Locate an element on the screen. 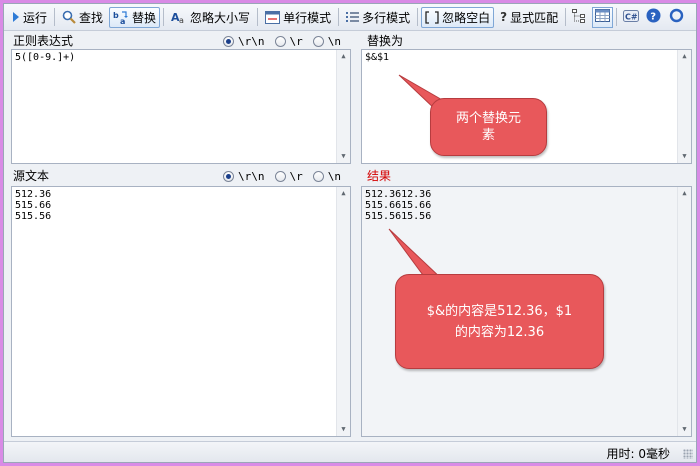 This screenshot has height=466, width=700. callout-replacement-elements: 两个替换元 素 is located at coordinates (488, 127).